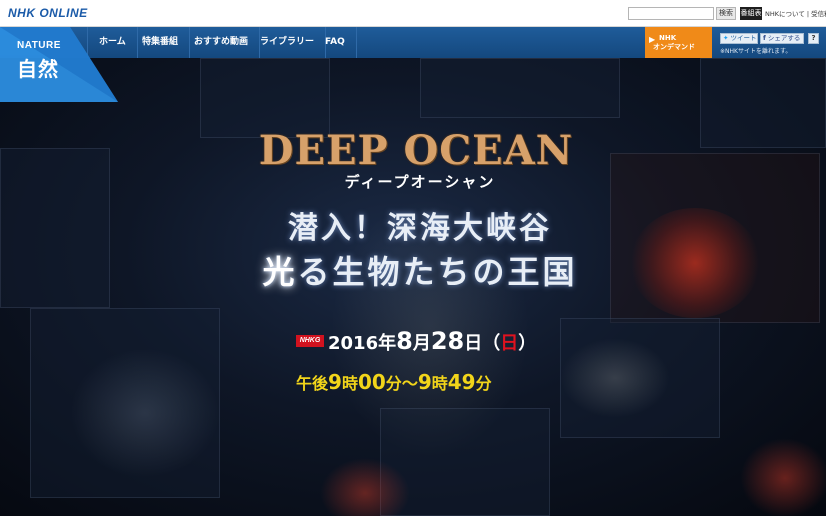 The width and height of the screenshot is (826, 516). I want to click on search-input, so click(671, 13).